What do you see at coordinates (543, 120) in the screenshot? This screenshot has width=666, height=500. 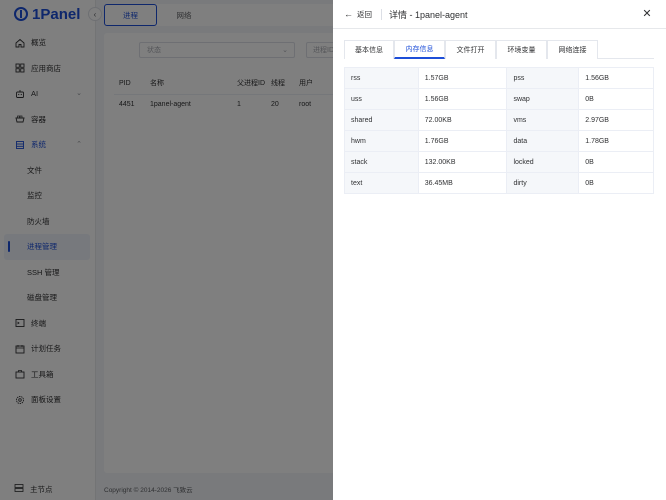 I see `mem-key: vms` at bounding box center [543, 120].